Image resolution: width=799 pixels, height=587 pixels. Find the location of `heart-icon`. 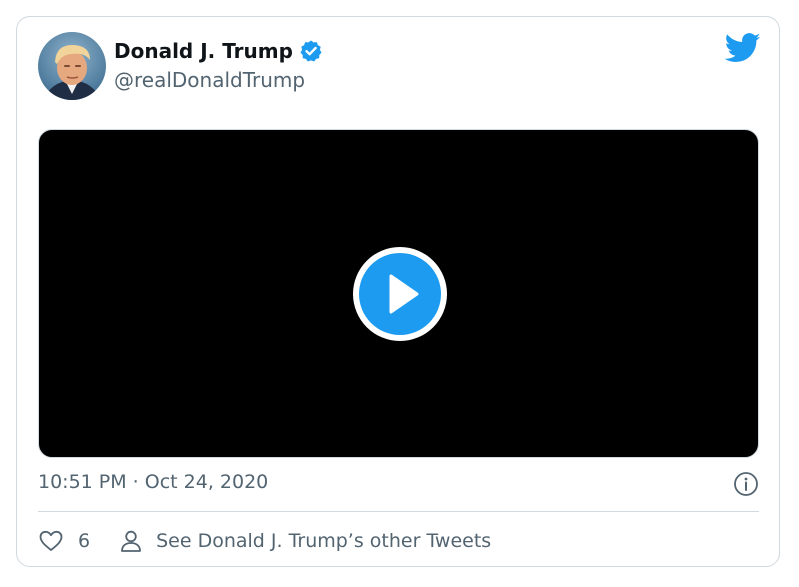

heart-icon is located at coordinates (51, 541).